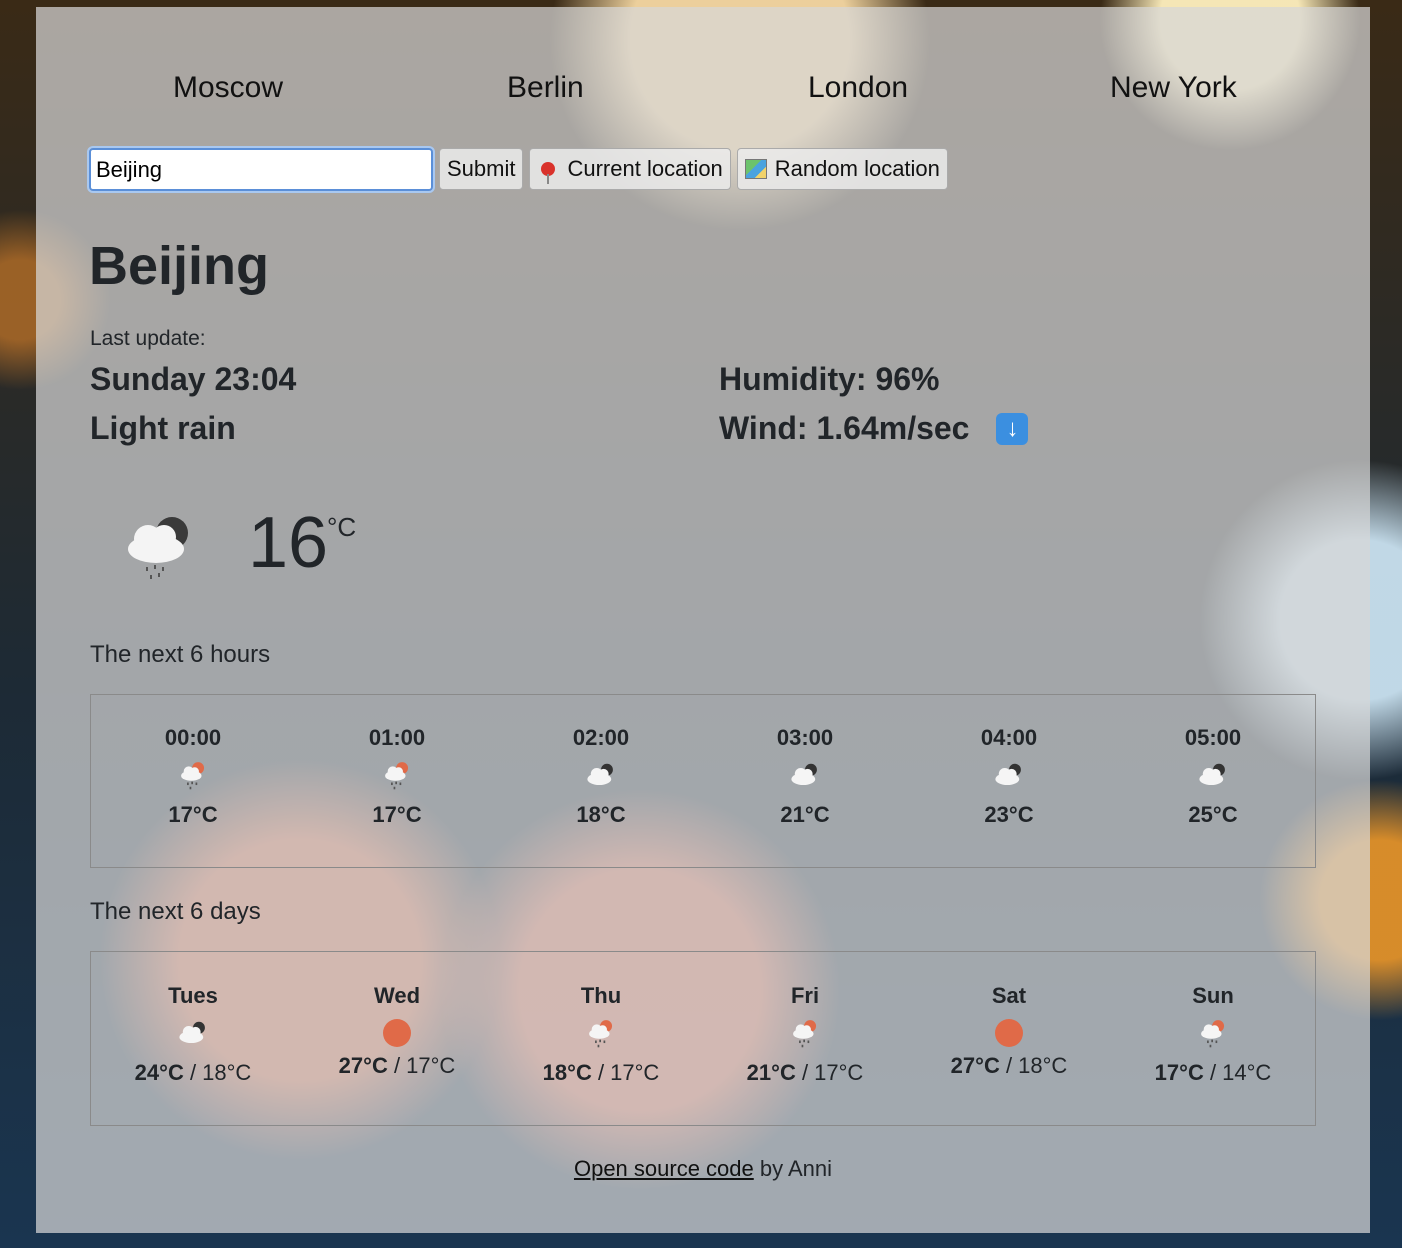 The width and height of the screenshot is (1402, 1248). Describe the element at coordinates (755, 169) in the screenshot. I see `map-icon` at that location.